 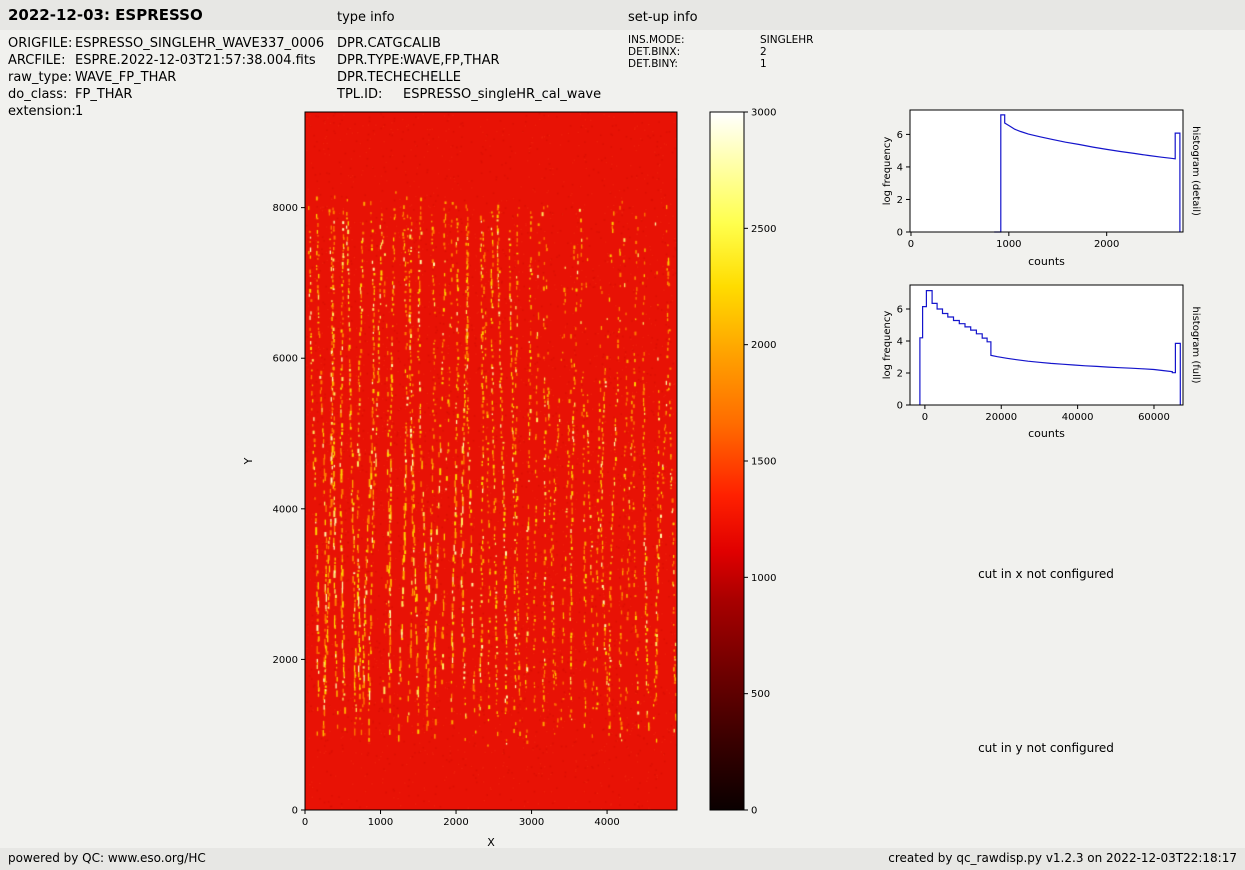 I want to click on field-label: ORIGFILE:, so click(x=40, y=43).